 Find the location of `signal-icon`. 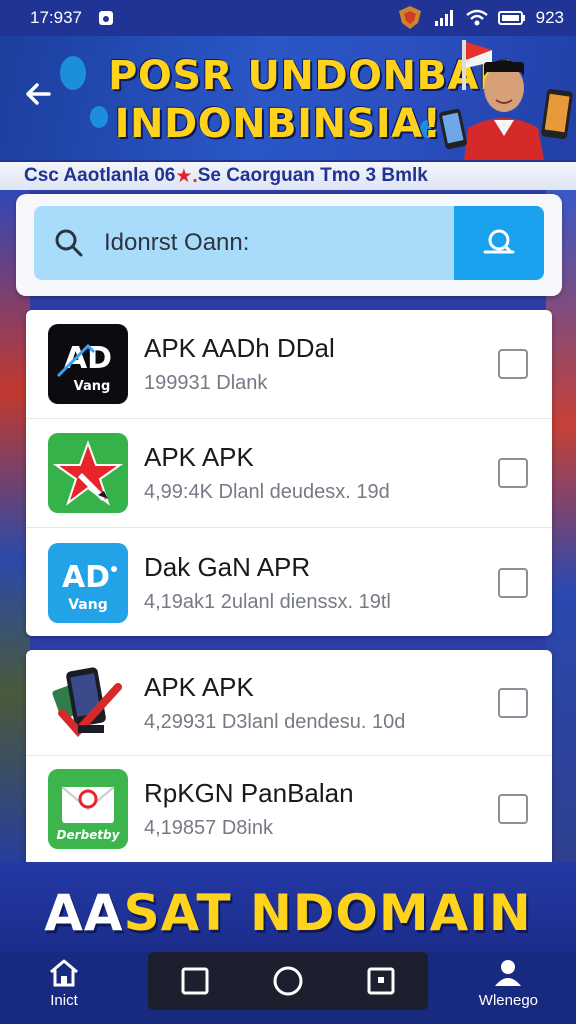

signal-icon is located at coordinates (445, 18).